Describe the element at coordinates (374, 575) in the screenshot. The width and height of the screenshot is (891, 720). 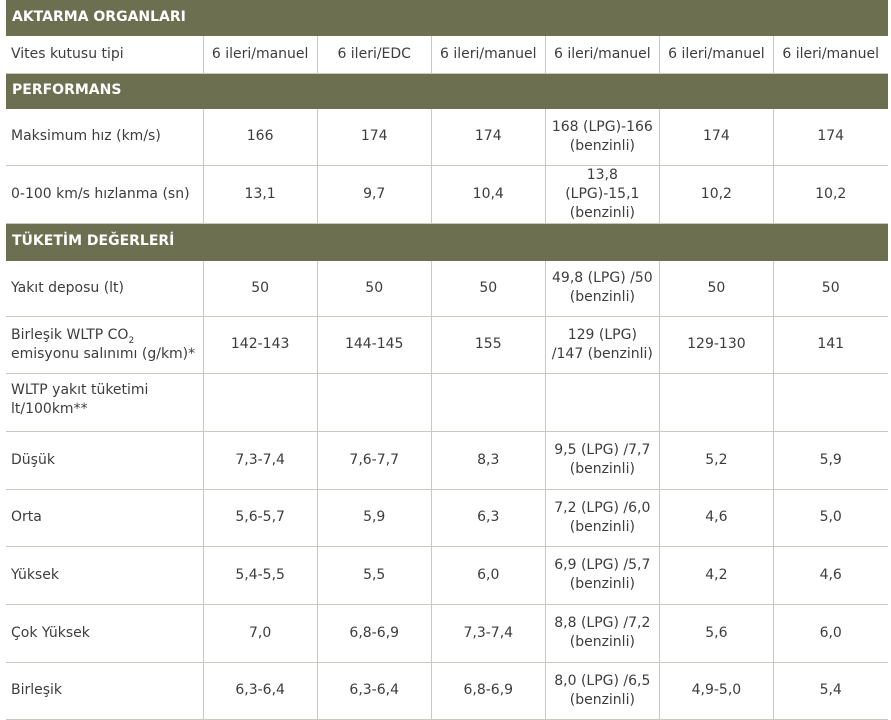
I see `value-cell: 5,5` at that location.